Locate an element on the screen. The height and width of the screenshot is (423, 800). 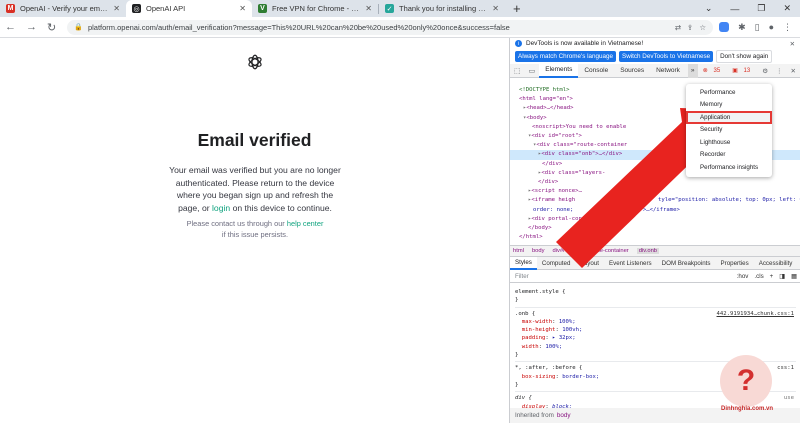
tab-console: Console is located at coordinates (596, 71).